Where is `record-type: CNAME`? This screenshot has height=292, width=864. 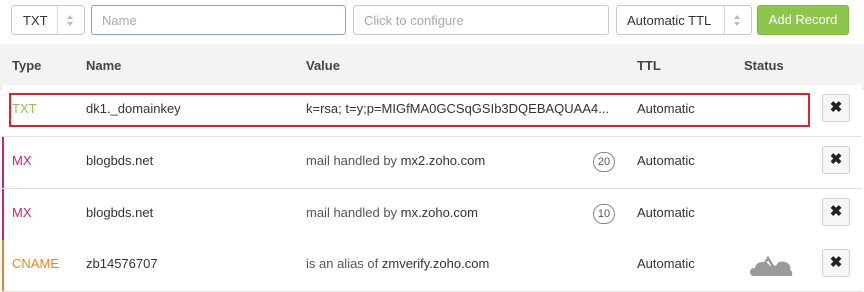
record-type: CNAME is located at coordinates (35, 263).